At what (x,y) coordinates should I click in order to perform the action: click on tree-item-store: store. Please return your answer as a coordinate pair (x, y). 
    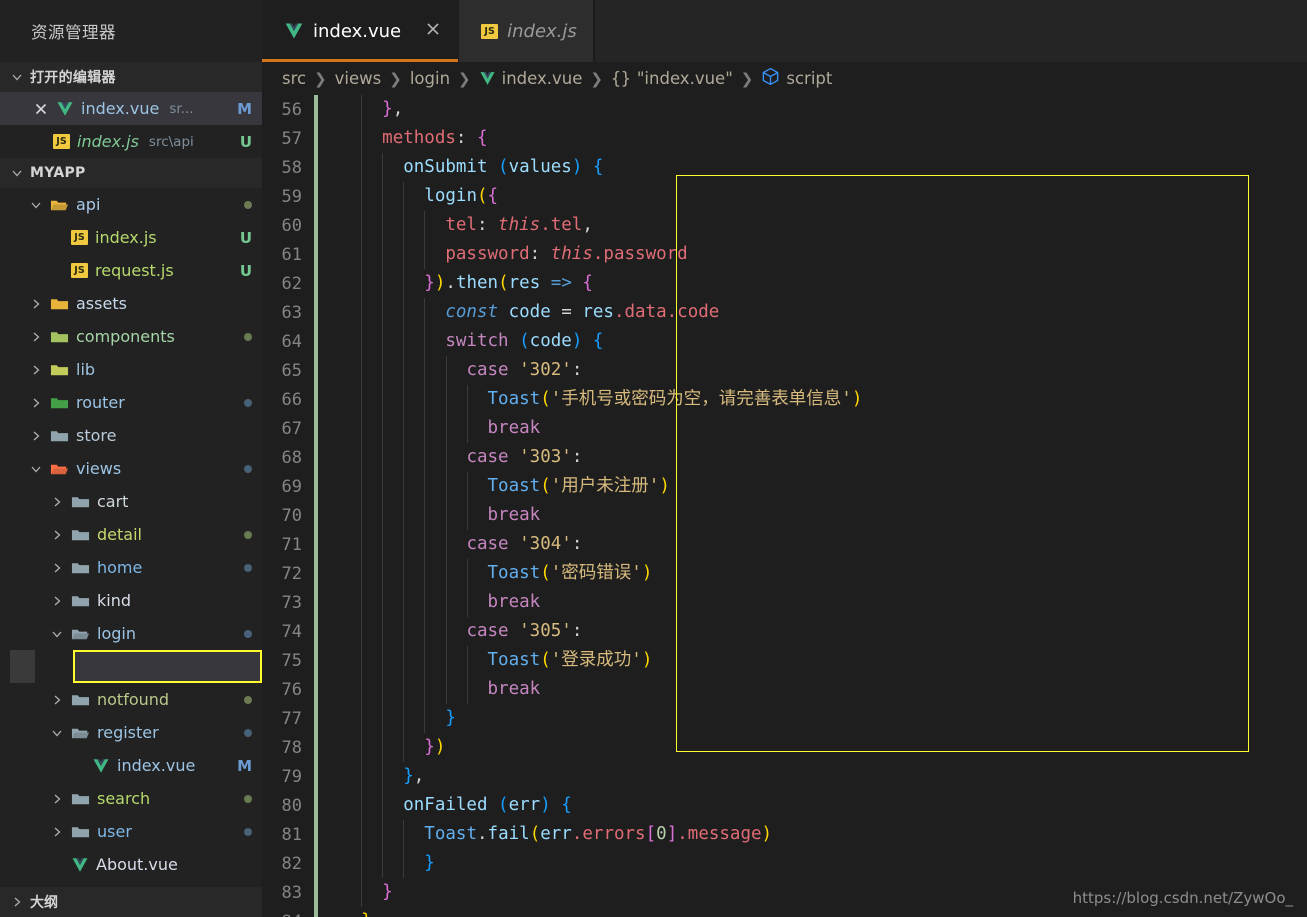
    Looking at the image, I should click on (131, 435).